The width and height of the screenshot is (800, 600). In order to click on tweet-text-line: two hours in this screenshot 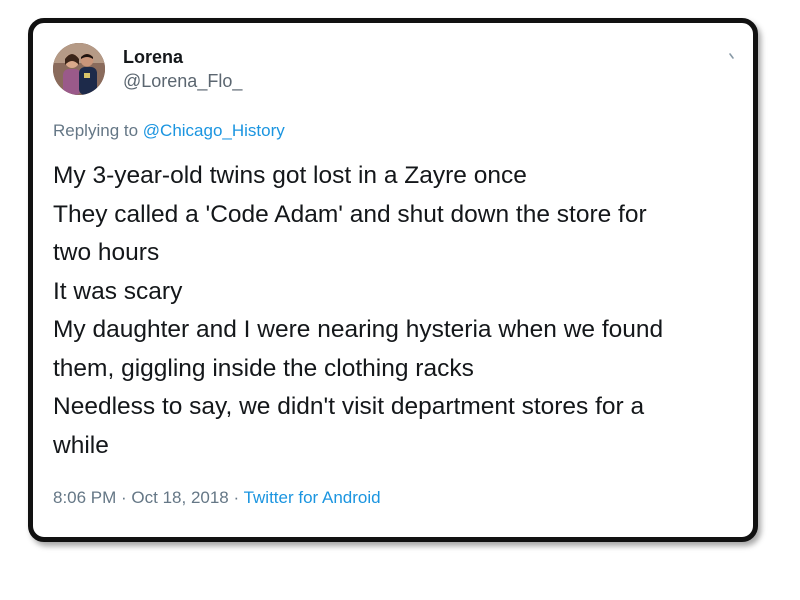, I will do `click(106, 252)`.